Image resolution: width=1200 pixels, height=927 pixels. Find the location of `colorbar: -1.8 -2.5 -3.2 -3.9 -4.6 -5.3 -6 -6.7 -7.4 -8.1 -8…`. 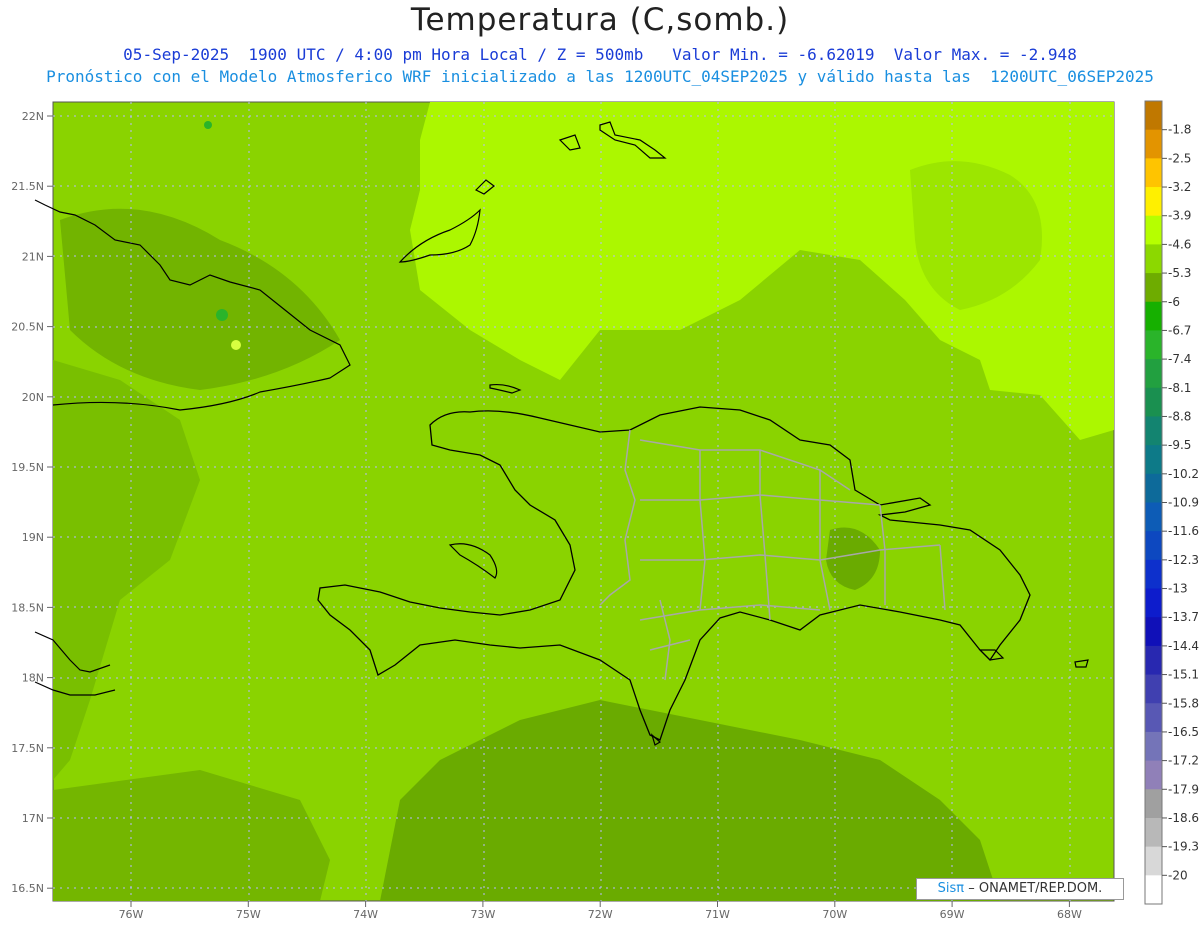

colorbar: -1.8 -2.5 -3.2 -3.9 -4.6 -5.3 -6 -6.7 -7.4 -8.1 -8… is located at coordinates (1171, 502).